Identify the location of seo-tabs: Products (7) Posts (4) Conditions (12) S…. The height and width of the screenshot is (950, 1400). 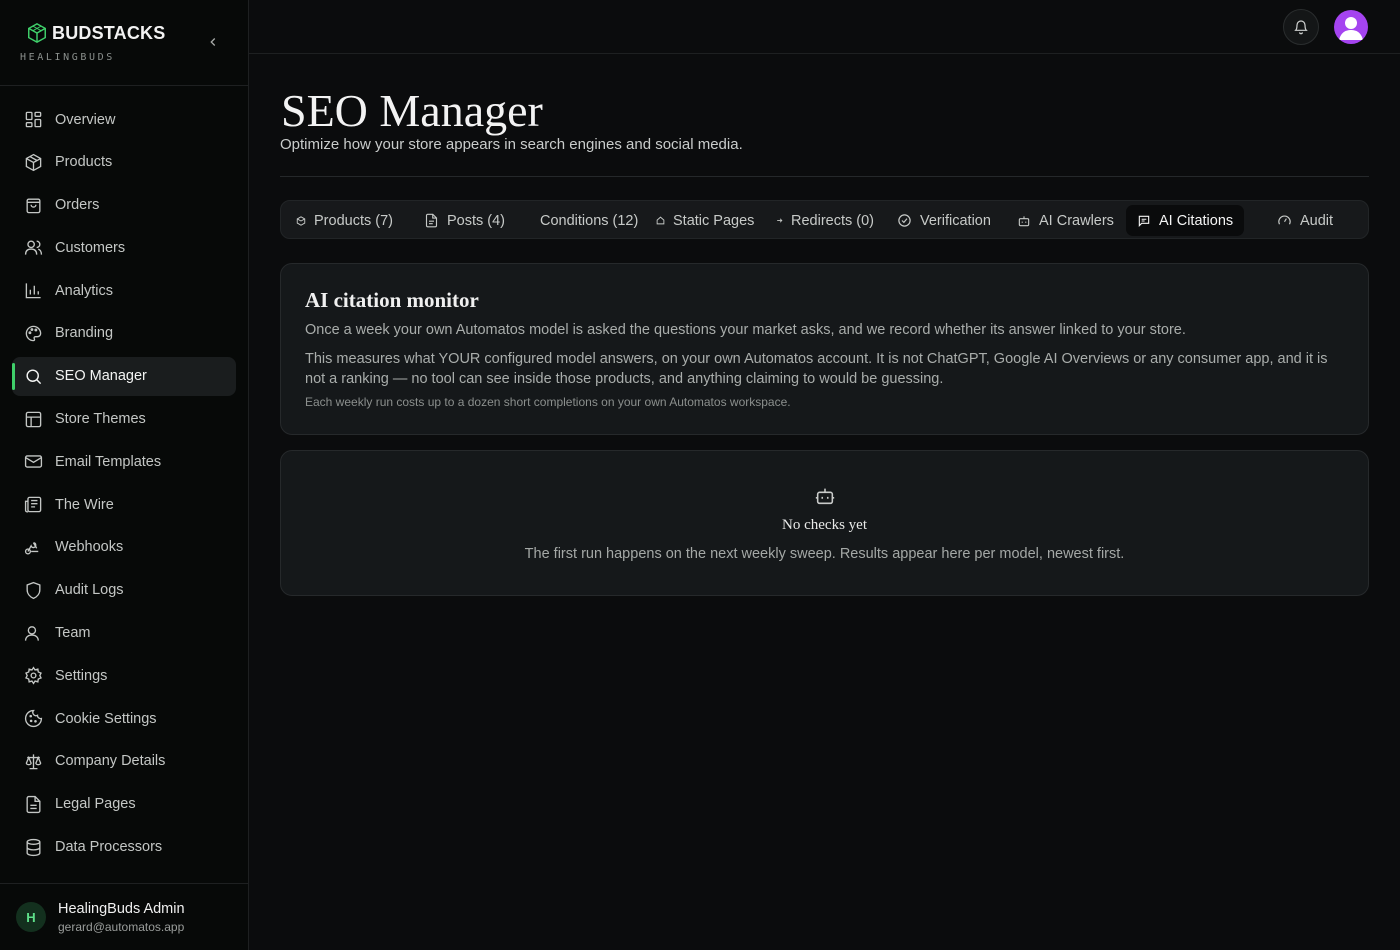
(824, 219).